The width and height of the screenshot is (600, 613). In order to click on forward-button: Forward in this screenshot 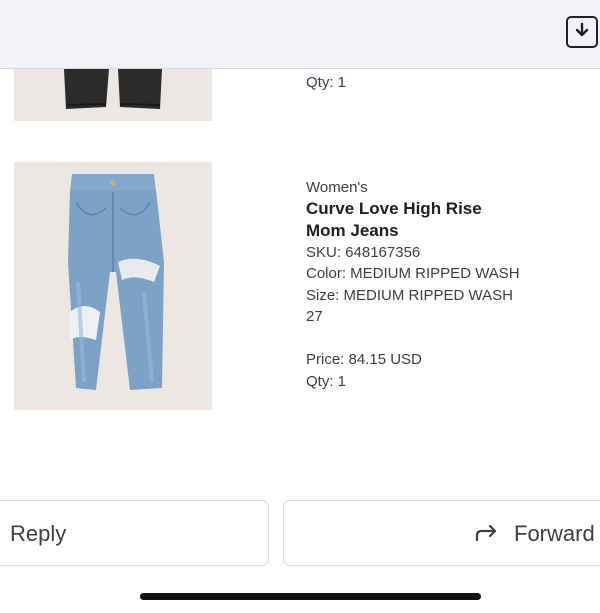, I will do `click(441, 533)`.